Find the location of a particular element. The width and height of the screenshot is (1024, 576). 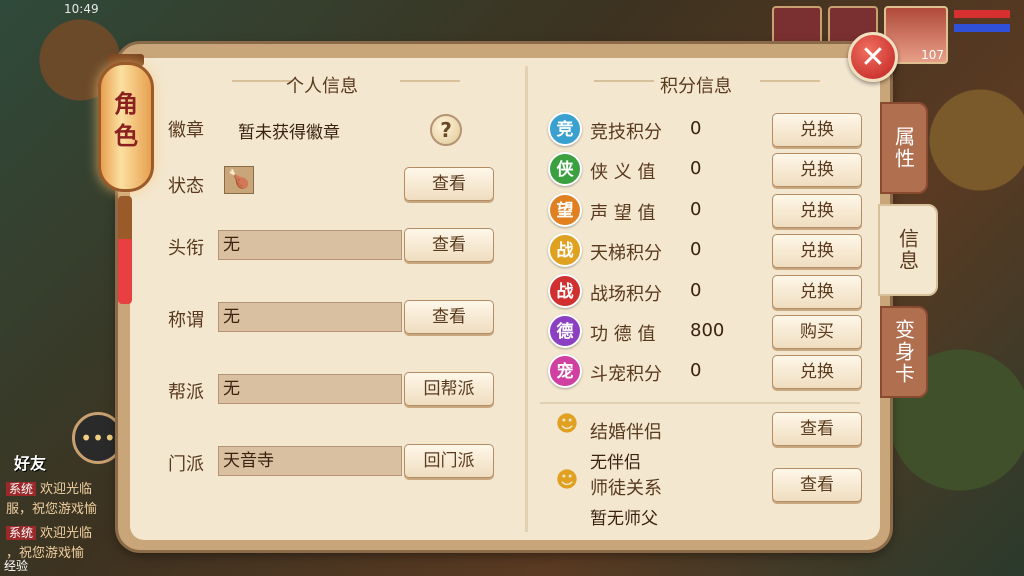

nickname-view-button: 查看 is located at coordinates (449, 317).